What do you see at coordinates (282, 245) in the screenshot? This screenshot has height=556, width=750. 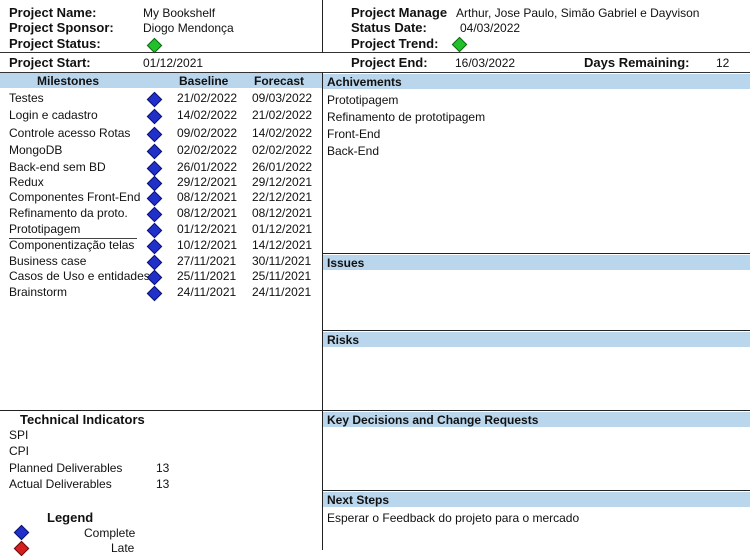 I see `milestone-forecast: 14/12/2021` at bounding box center [282, 245].